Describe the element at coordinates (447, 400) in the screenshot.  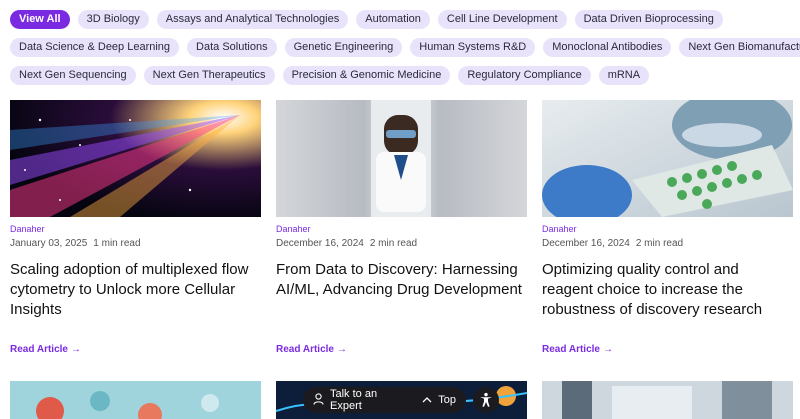
I see `back-to-top-button: Top` at that location.